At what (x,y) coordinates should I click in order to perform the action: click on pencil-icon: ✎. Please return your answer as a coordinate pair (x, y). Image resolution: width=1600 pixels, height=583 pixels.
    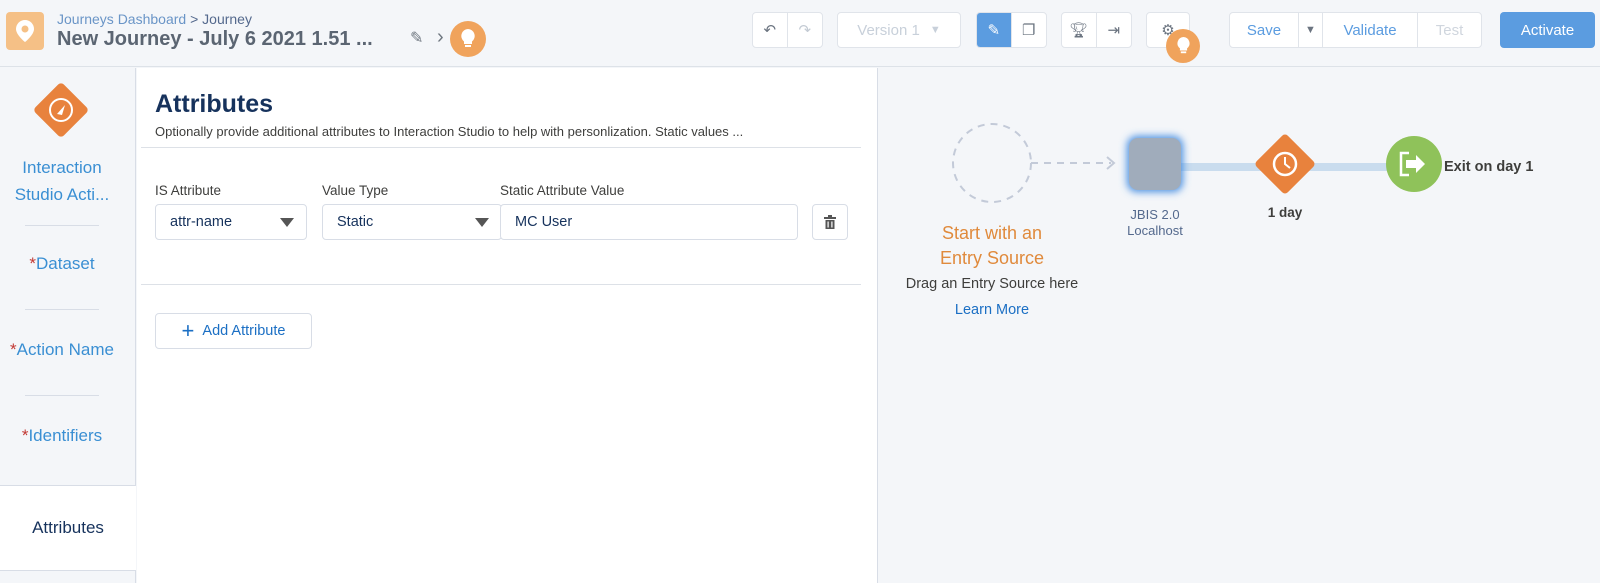
    Looking at the image, I should click on (994, 30).